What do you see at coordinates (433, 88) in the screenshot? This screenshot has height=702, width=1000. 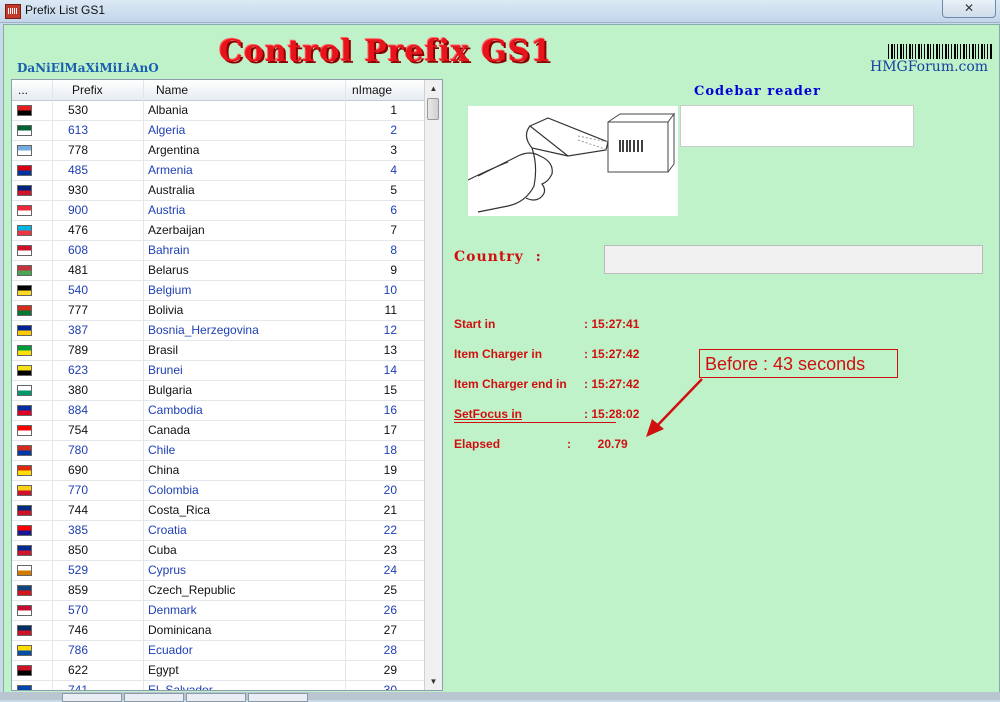 I see `scroll-up-icon: ▲` at bounding box center [433, 88].